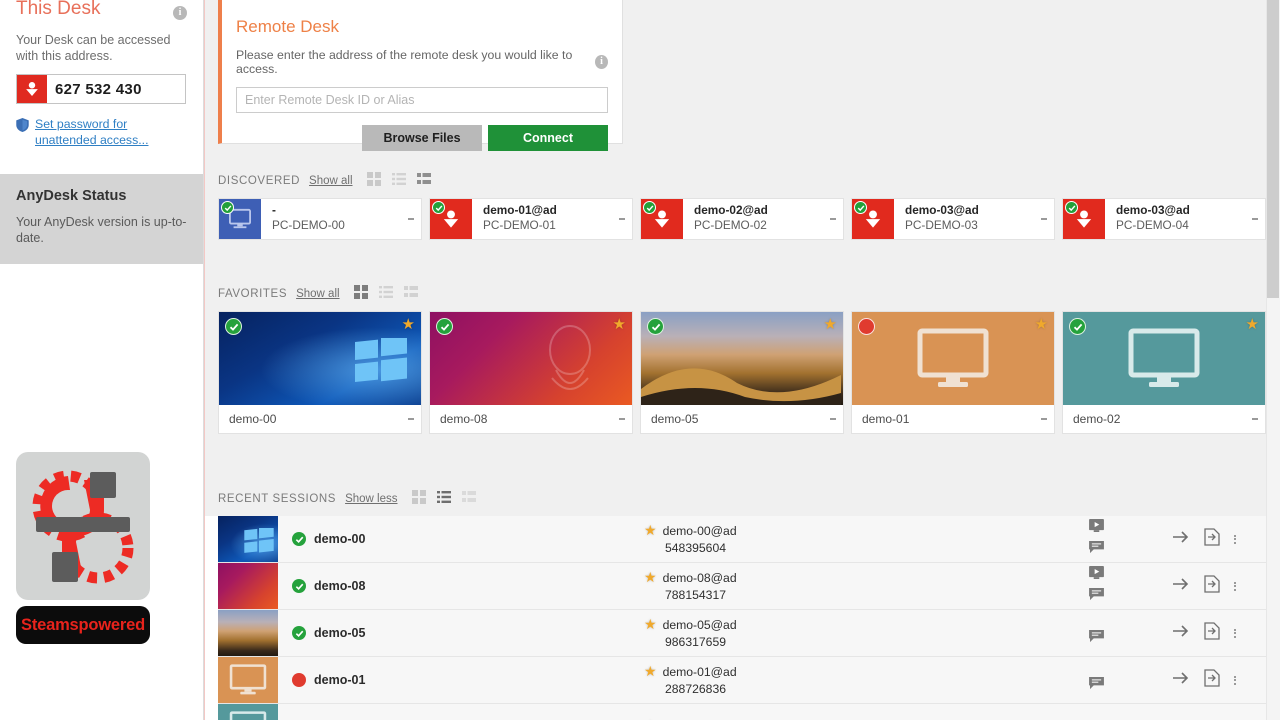  I want to click on favorite-card: ★ demo-02, so click(1164, 372).